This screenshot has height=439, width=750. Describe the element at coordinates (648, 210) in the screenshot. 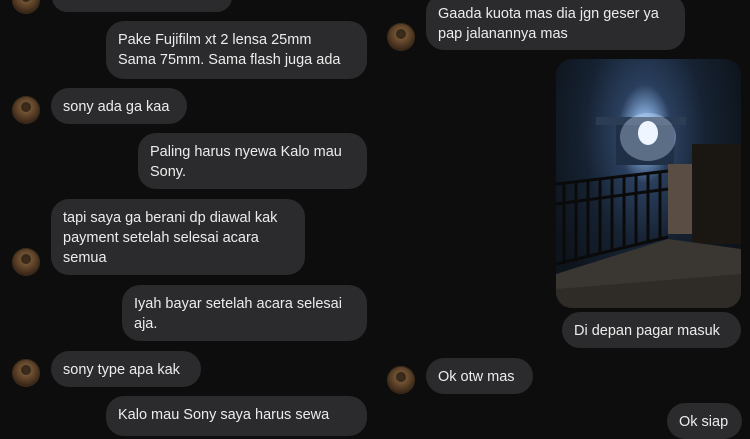

I see `photo-image` at that location.